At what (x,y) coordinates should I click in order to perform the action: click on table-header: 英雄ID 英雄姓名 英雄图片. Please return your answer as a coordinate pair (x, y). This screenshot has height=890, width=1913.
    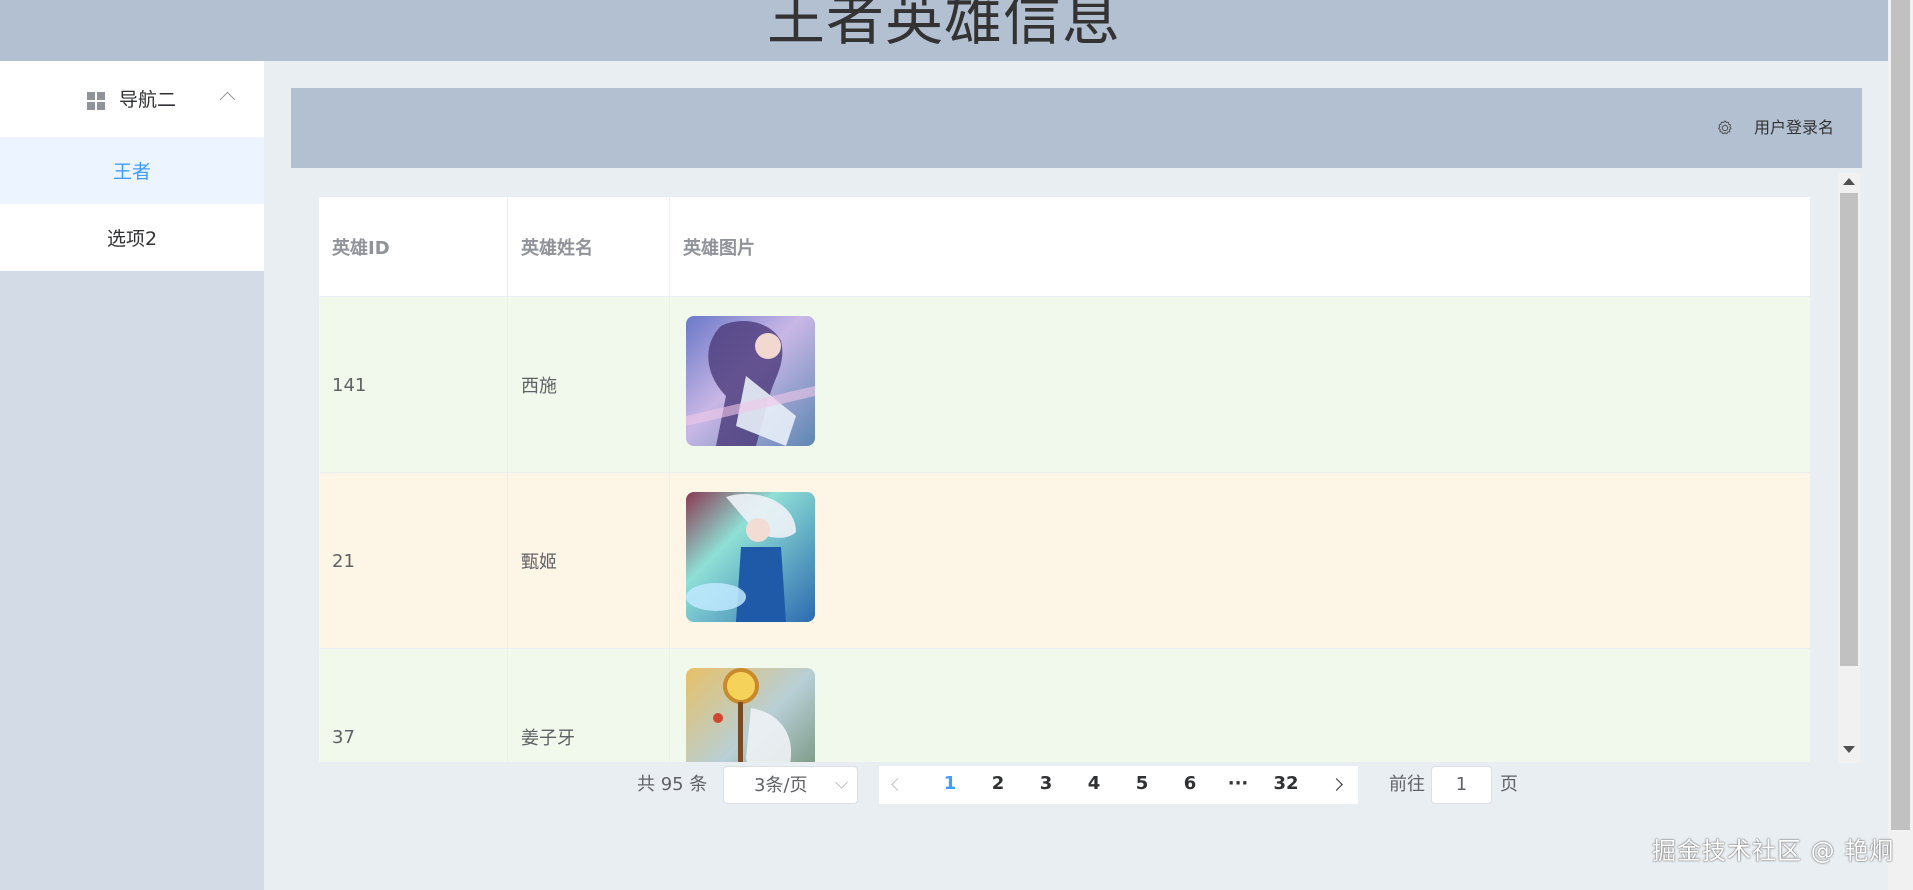
    Looking at the image, I should click on (1064, 247).